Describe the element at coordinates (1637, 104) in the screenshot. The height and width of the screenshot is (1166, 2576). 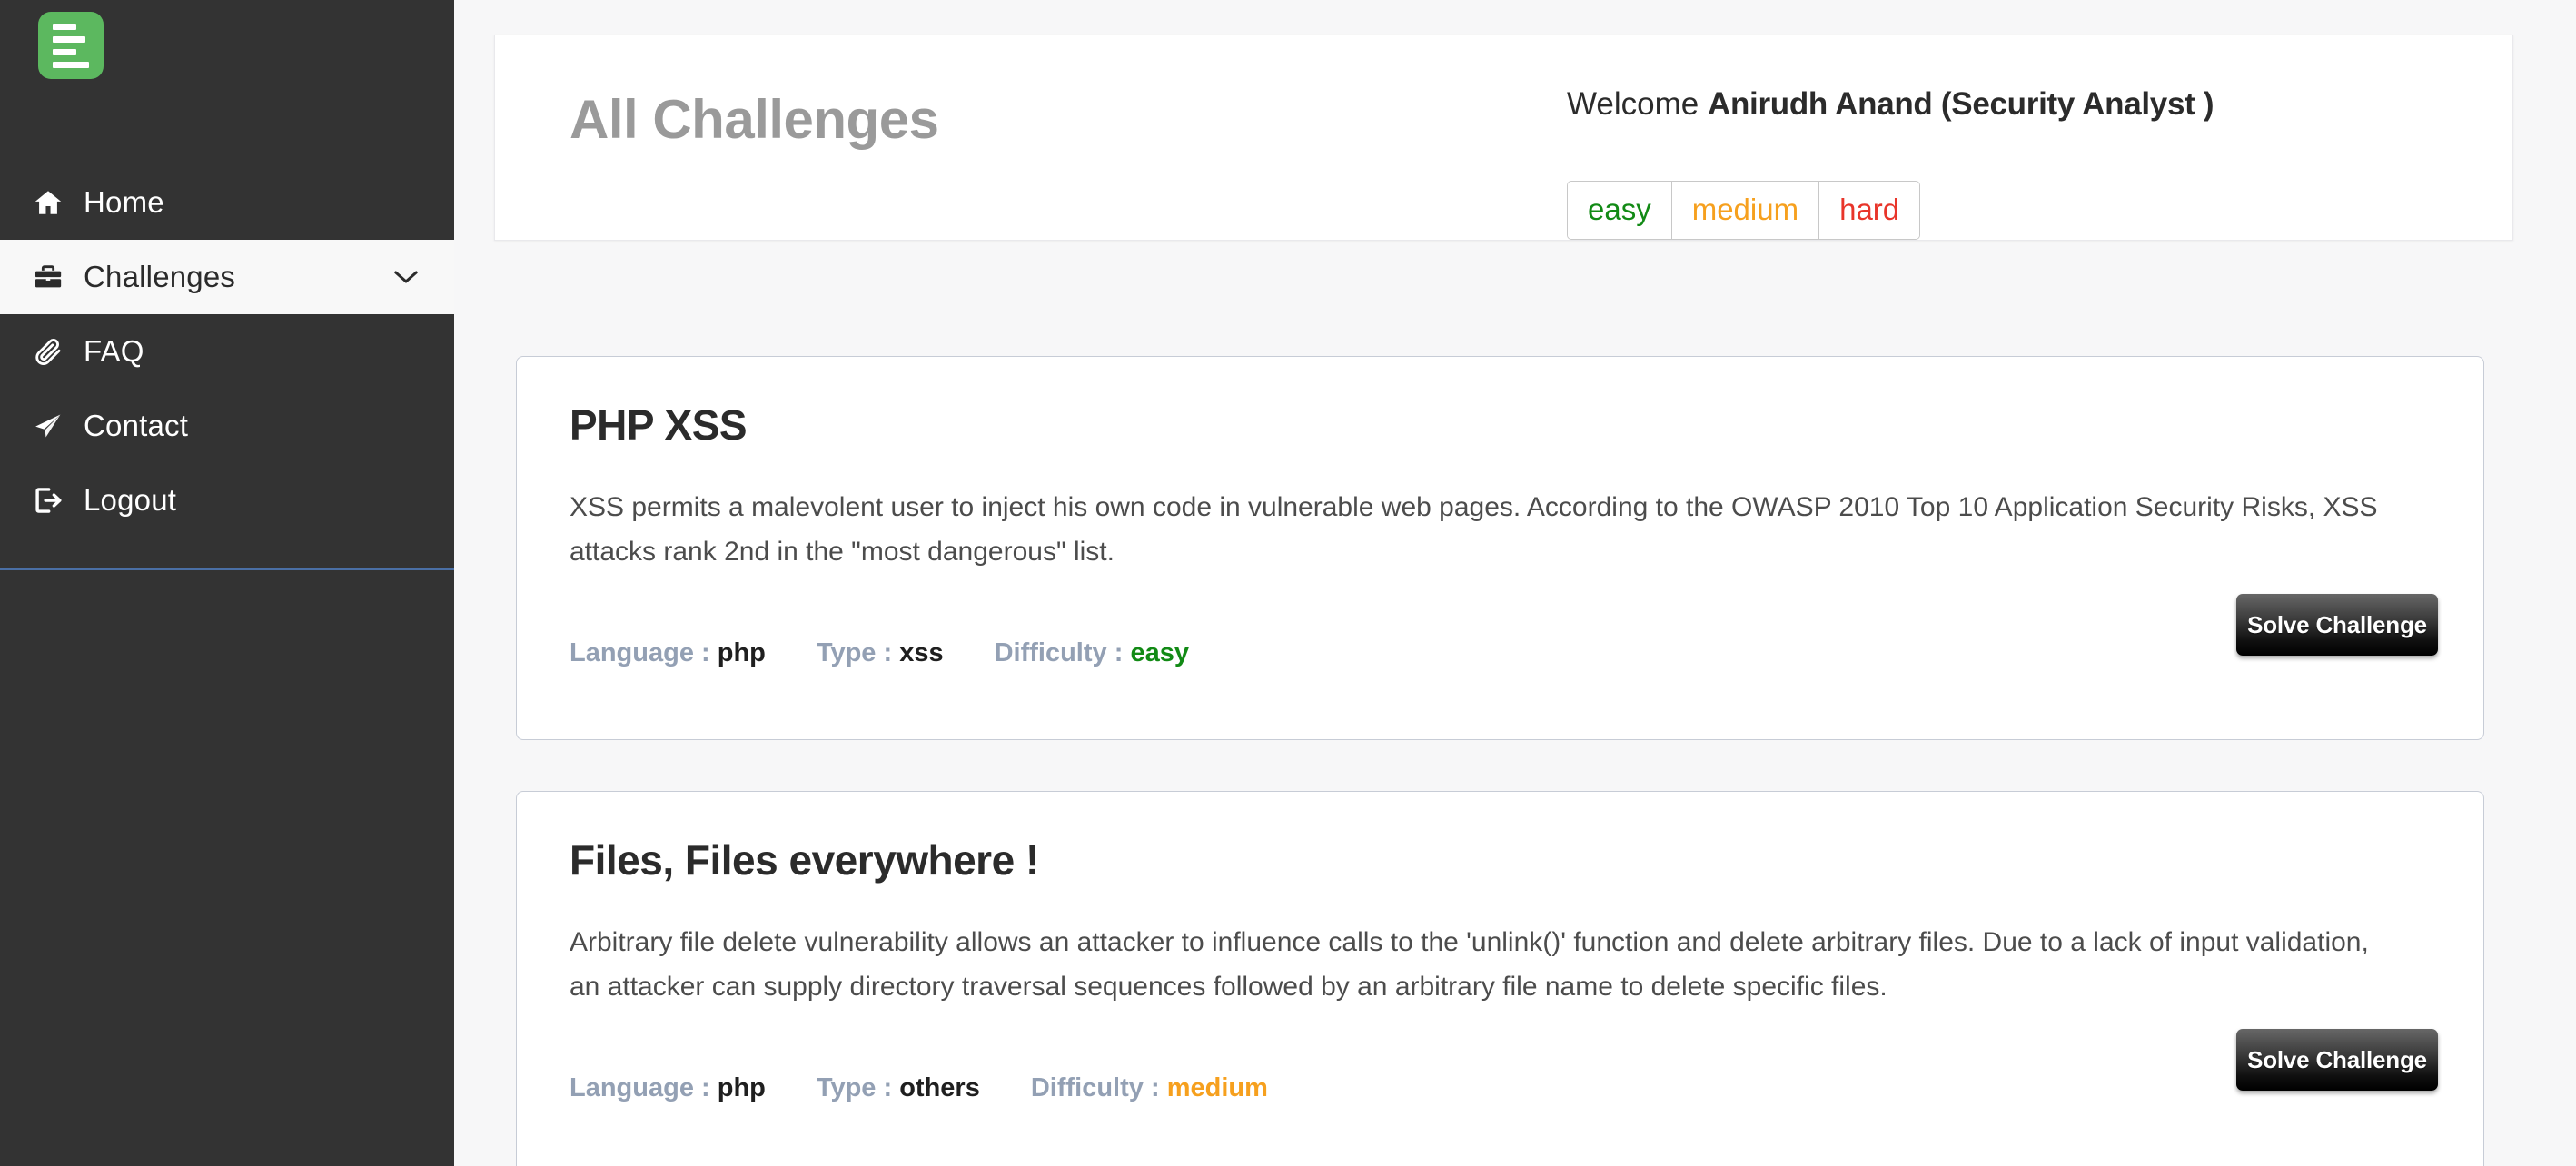
I see `welcome-prefix: Welcome` at that location.